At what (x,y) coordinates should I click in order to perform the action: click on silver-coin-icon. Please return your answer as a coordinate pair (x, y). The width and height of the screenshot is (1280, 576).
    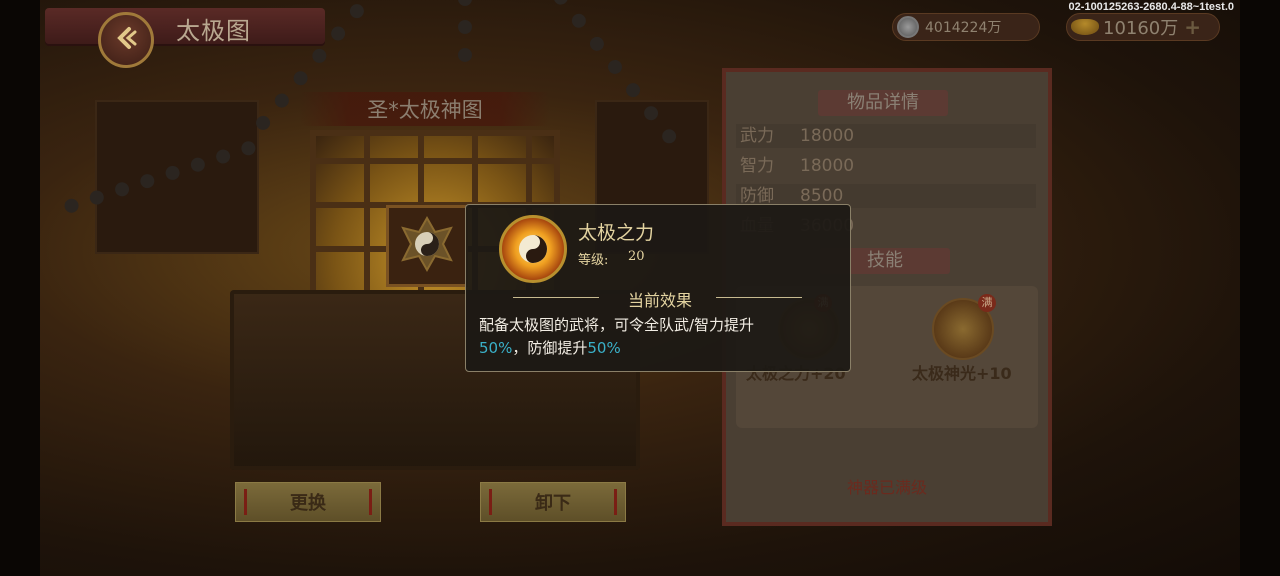
    Looking at the image, I should click on (908, 27).